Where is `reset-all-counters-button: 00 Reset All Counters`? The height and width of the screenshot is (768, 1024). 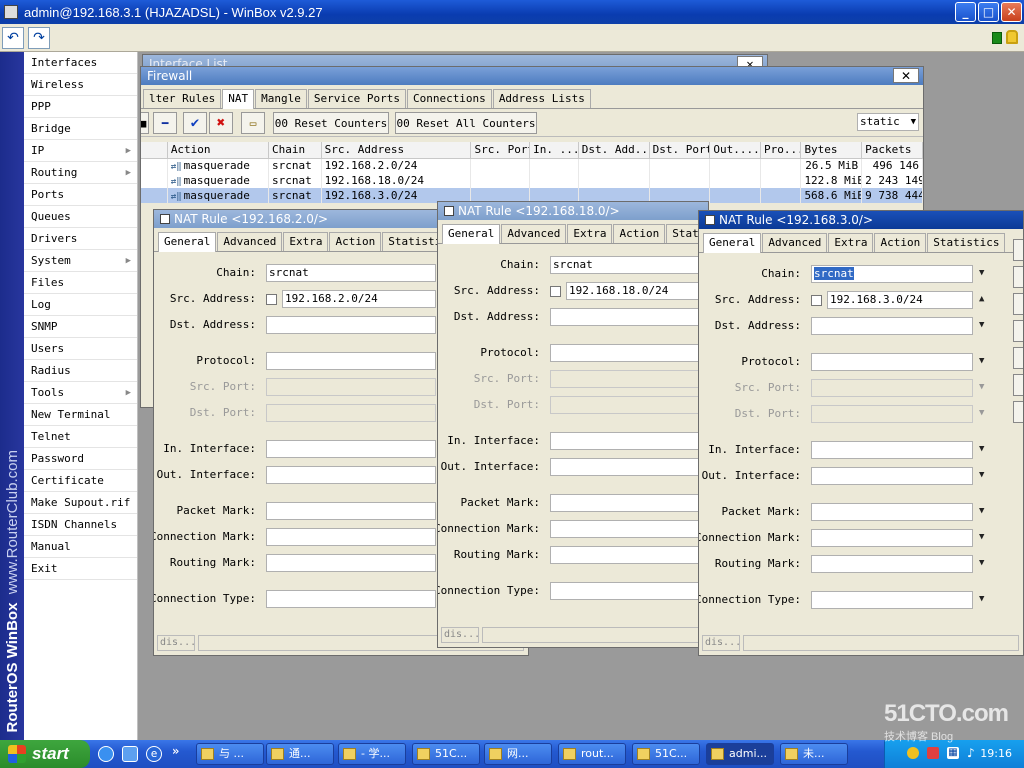 reset-all-counters-button: 00 Reset All Counters is located at coordinates (466, 123).